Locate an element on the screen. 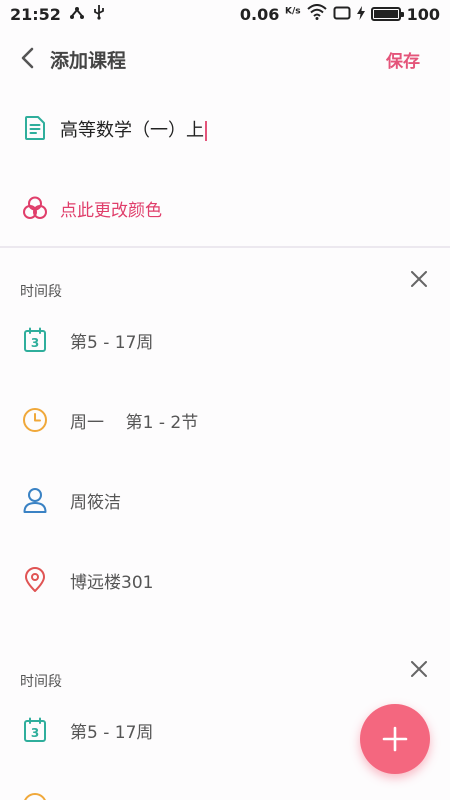 This screenshot has height=800, width=450. status-time: 21:52 is located at coordinates (35, 14).